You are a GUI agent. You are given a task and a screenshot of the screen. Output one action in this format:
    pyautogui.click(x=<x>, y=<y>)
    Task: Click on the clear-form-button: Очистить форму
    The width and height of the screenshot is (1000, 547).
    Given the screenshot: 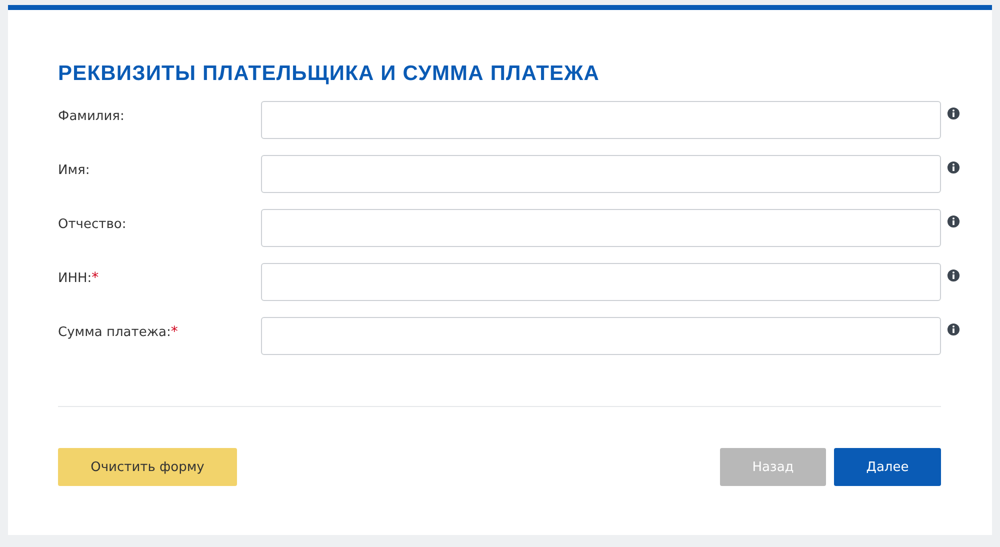 What is the action you would take?
    pyautogui.click(x=147, y=467)
    